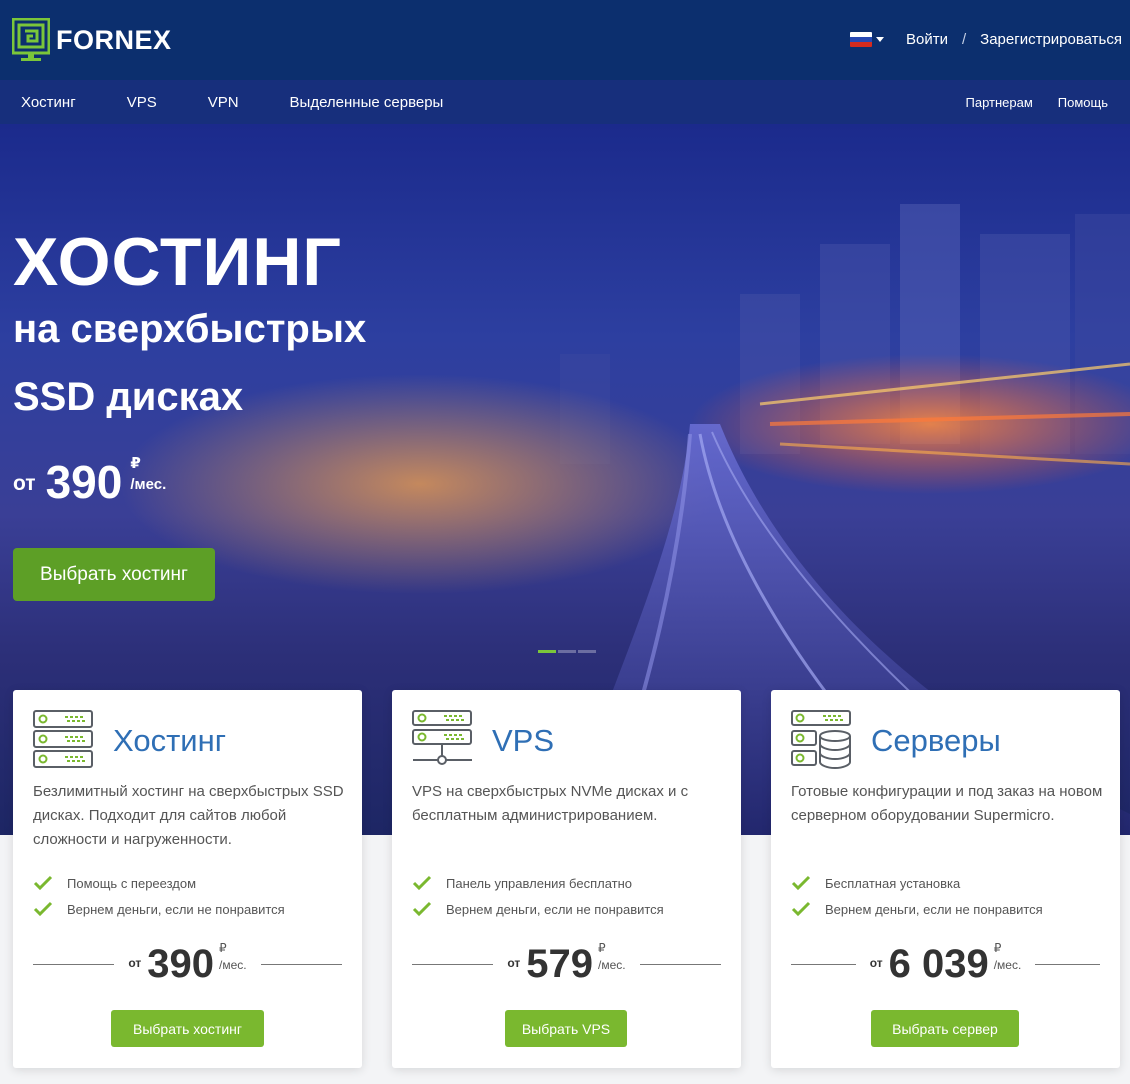 This screenshot has height=1084, width=1130. I want to click on logo-icon, so click(31, 39).